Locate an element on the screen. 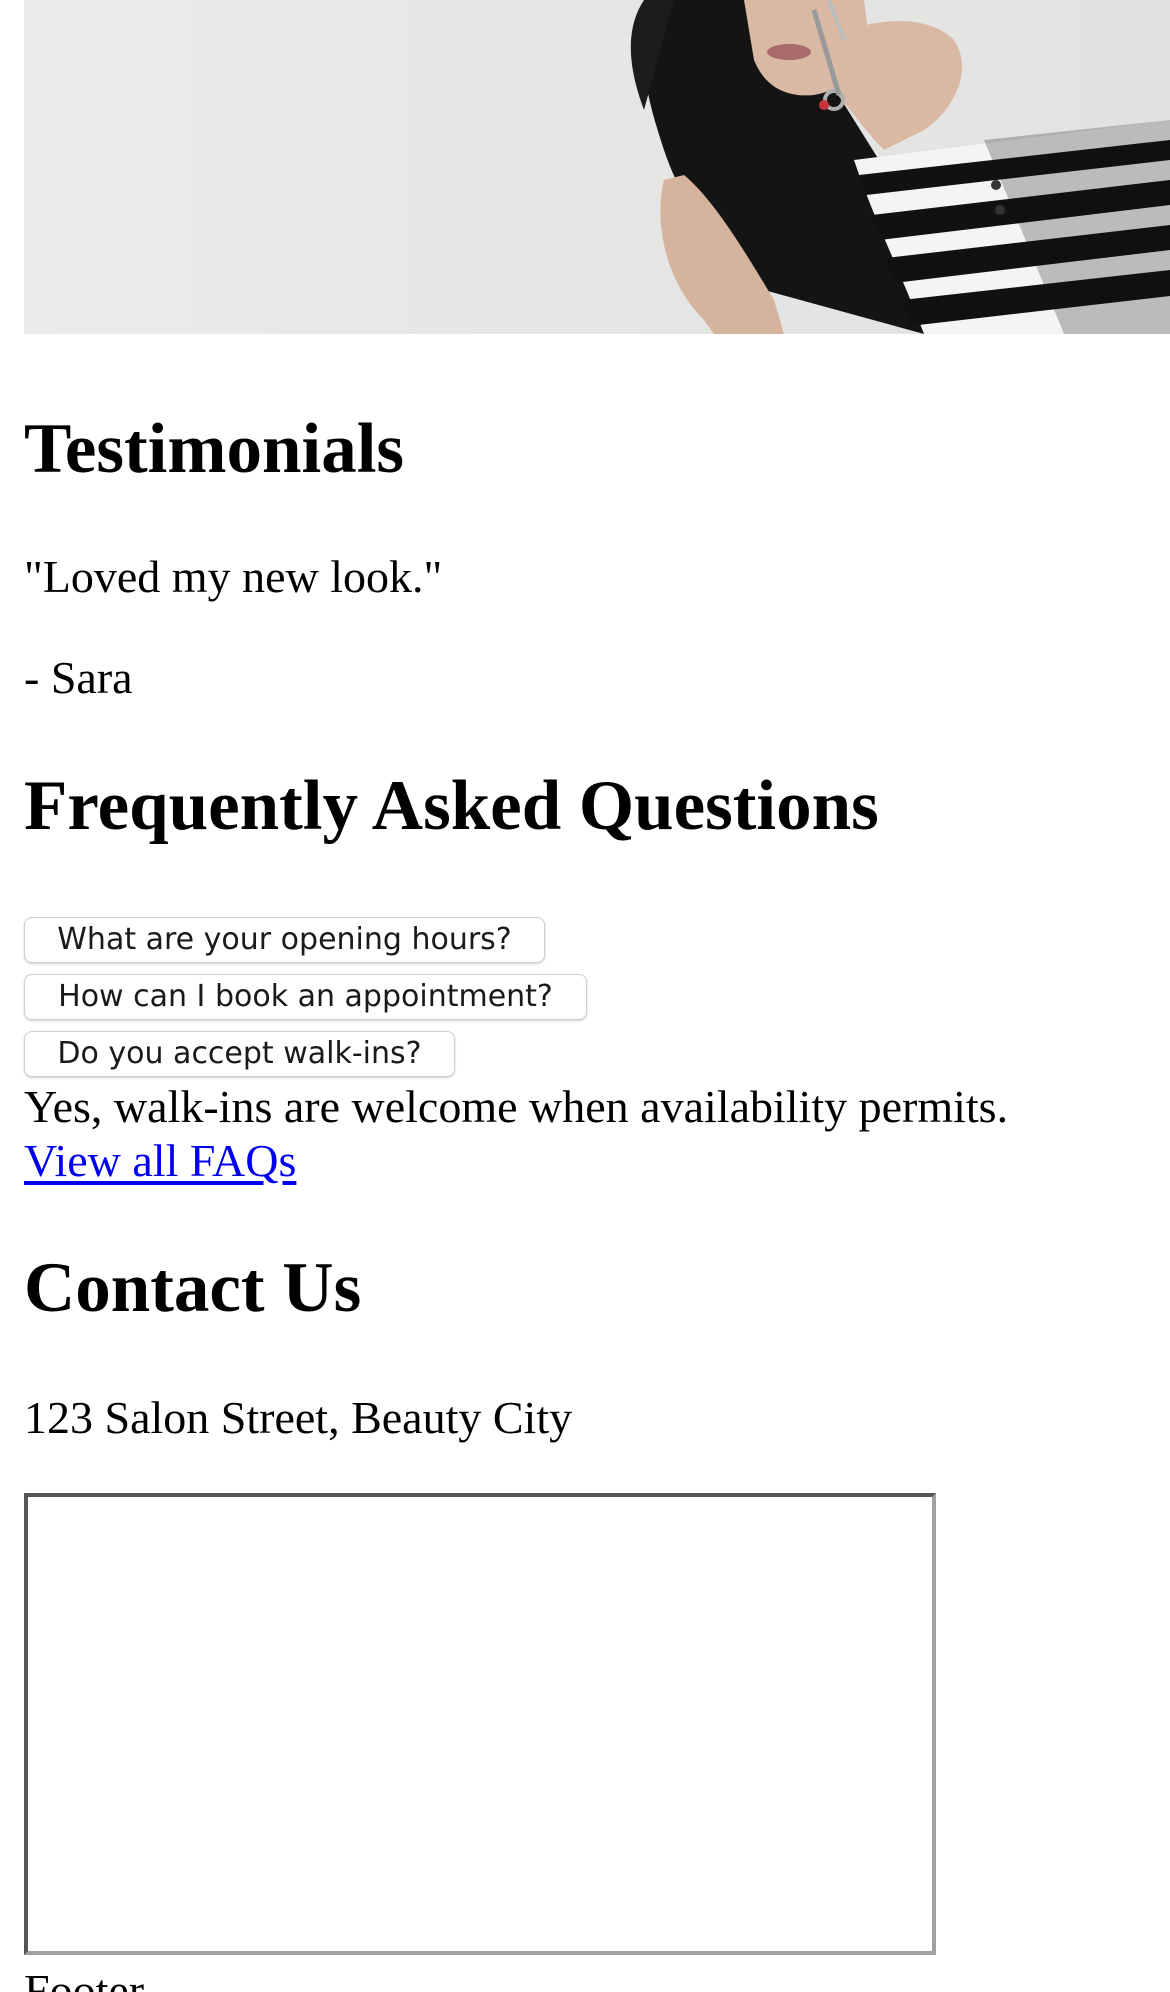 The height and width of the screenshot is (1992, 1170). testimonial-author: - Sara is located at coordinates (78, 677).